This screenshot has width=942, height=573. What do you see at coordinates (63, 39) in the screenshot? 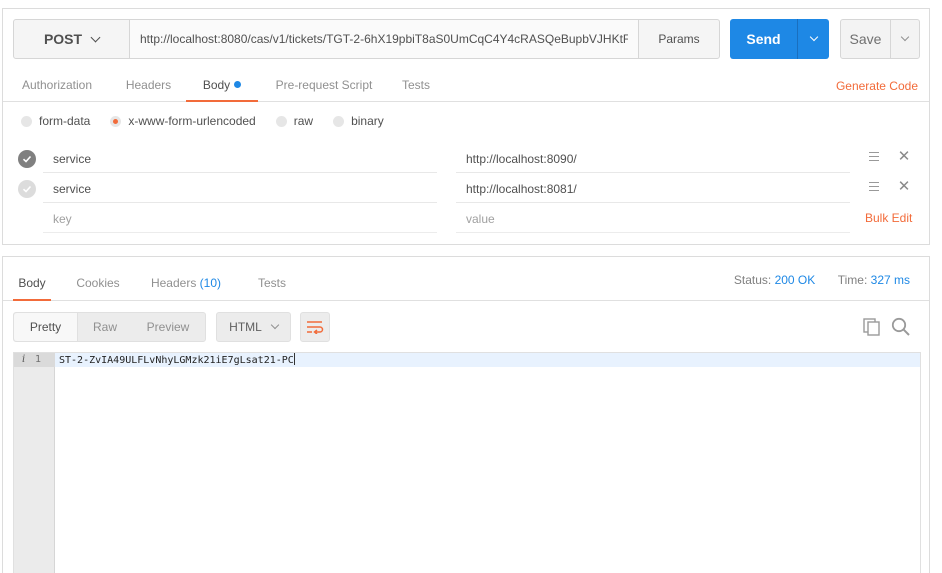
I see `method-label: POST` at bounding box center [63, 39].